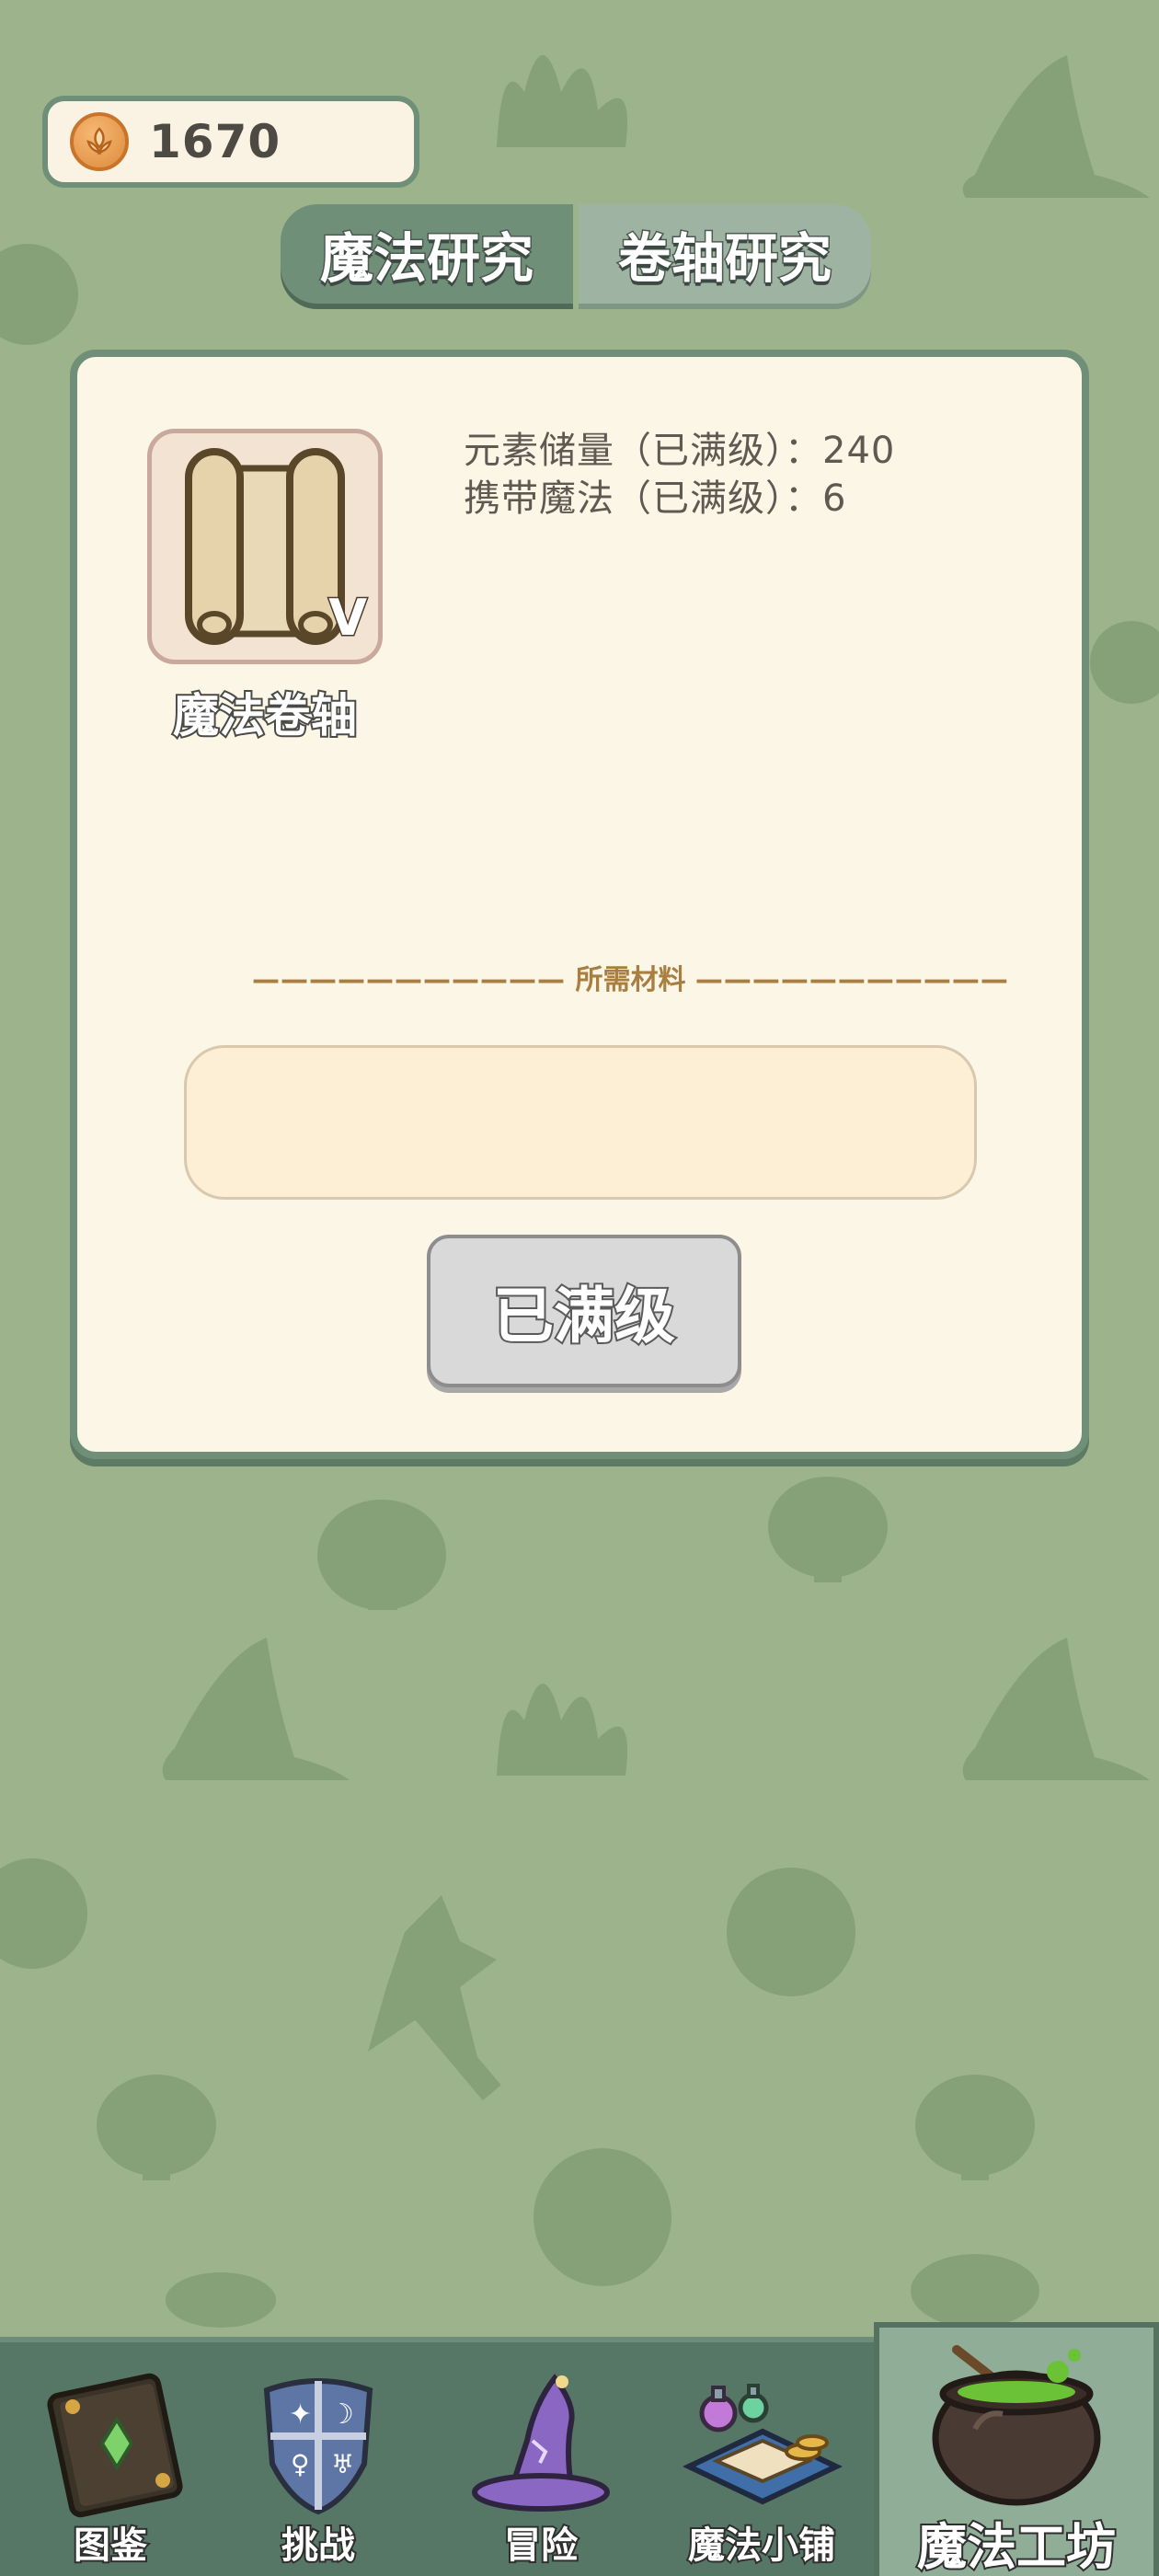 The height and width of the screenshot is (2576, 1159). Describe the element at coordinates (679, 475) in the screenshot. I see `item-stats: 元素储量（已满级）：240 携带魔法（已满级）：6` at that location.